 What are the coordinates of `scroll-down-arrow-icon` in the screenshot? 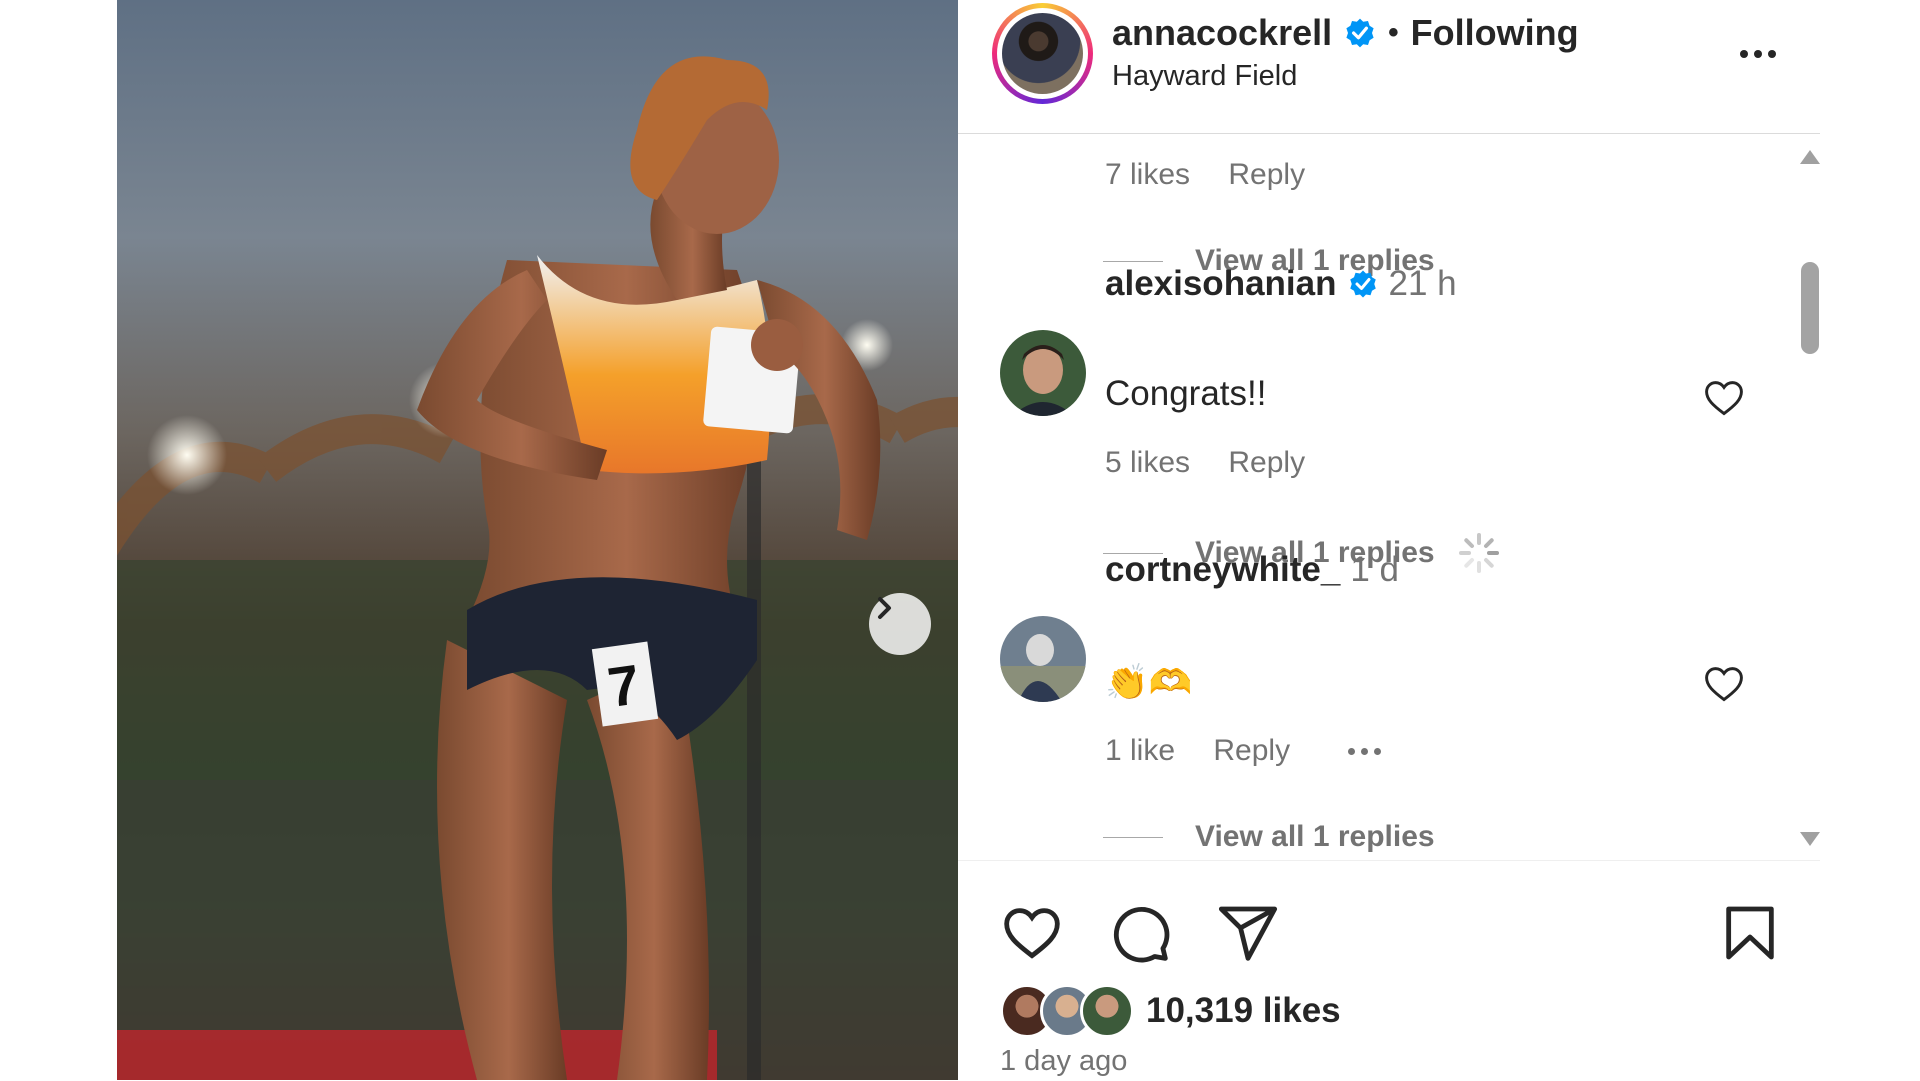 It's located at (1810, 839).